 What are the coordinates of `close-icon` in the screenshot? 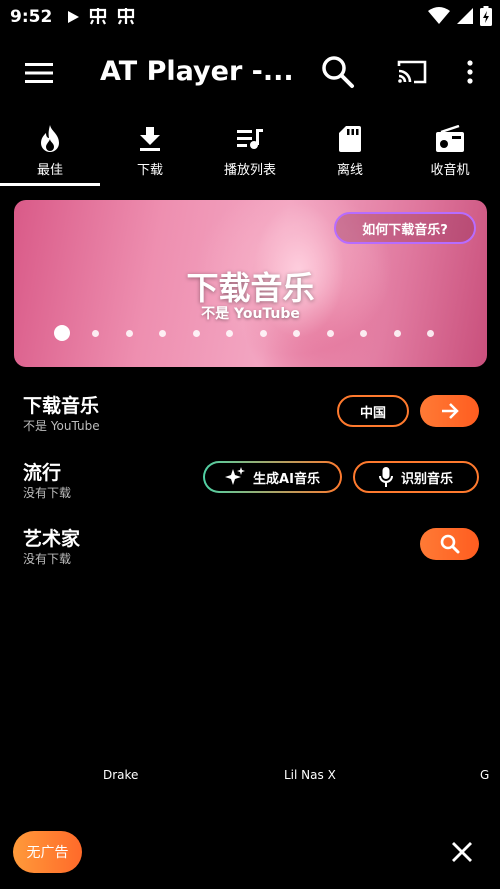 It's located at (462, 852).